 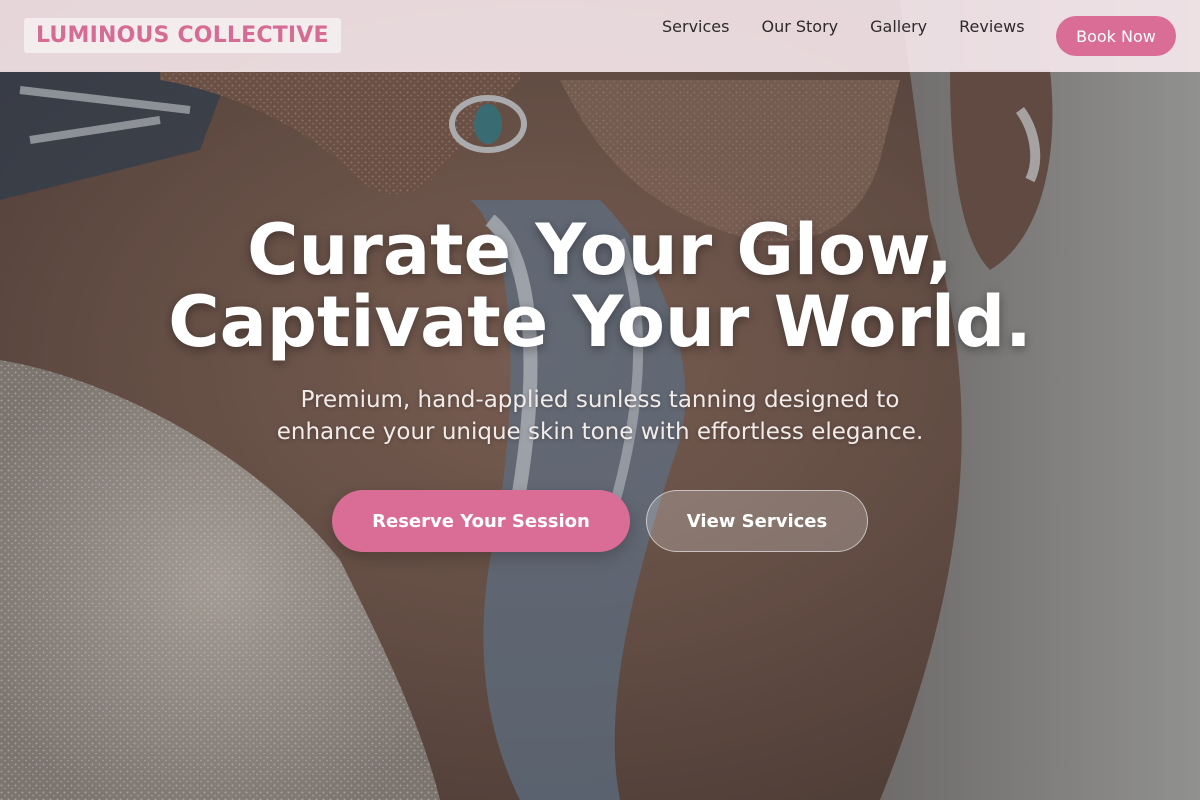 I want to click on main-nav: Services Our Story Gallery Reviews, so click(x=843, y=27).